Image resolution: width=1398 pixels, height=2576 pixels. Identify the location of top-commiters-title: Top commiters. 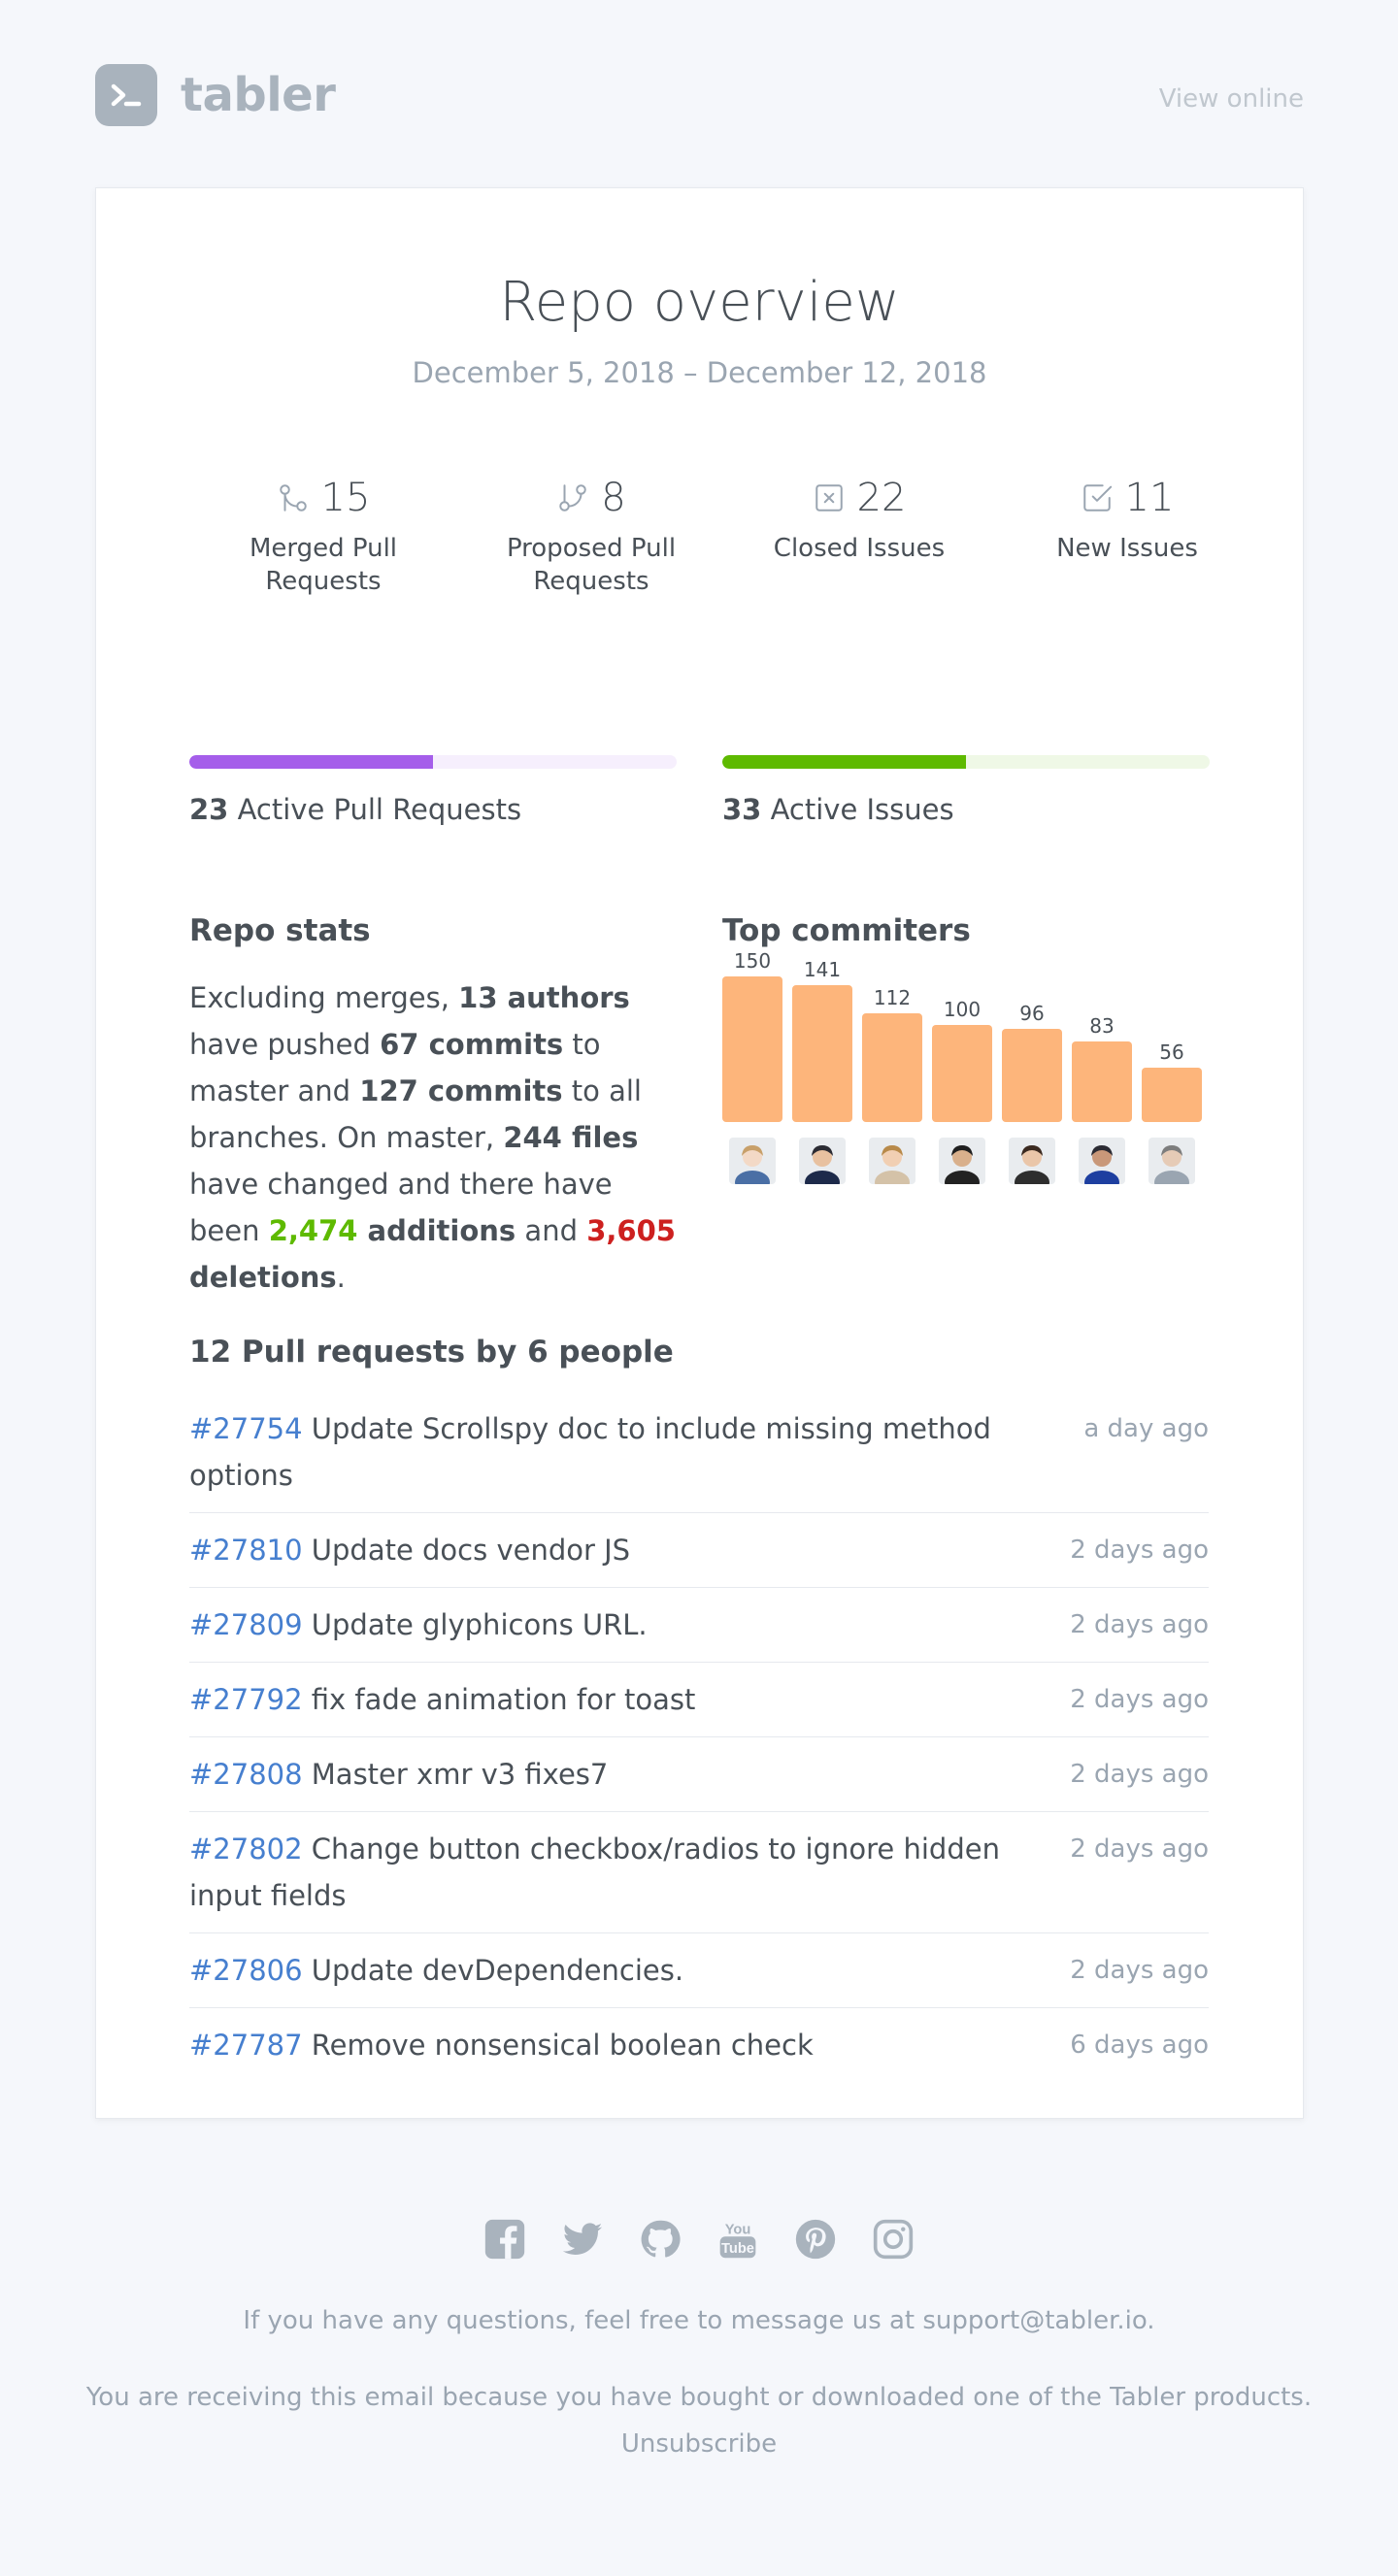
(846, 930).